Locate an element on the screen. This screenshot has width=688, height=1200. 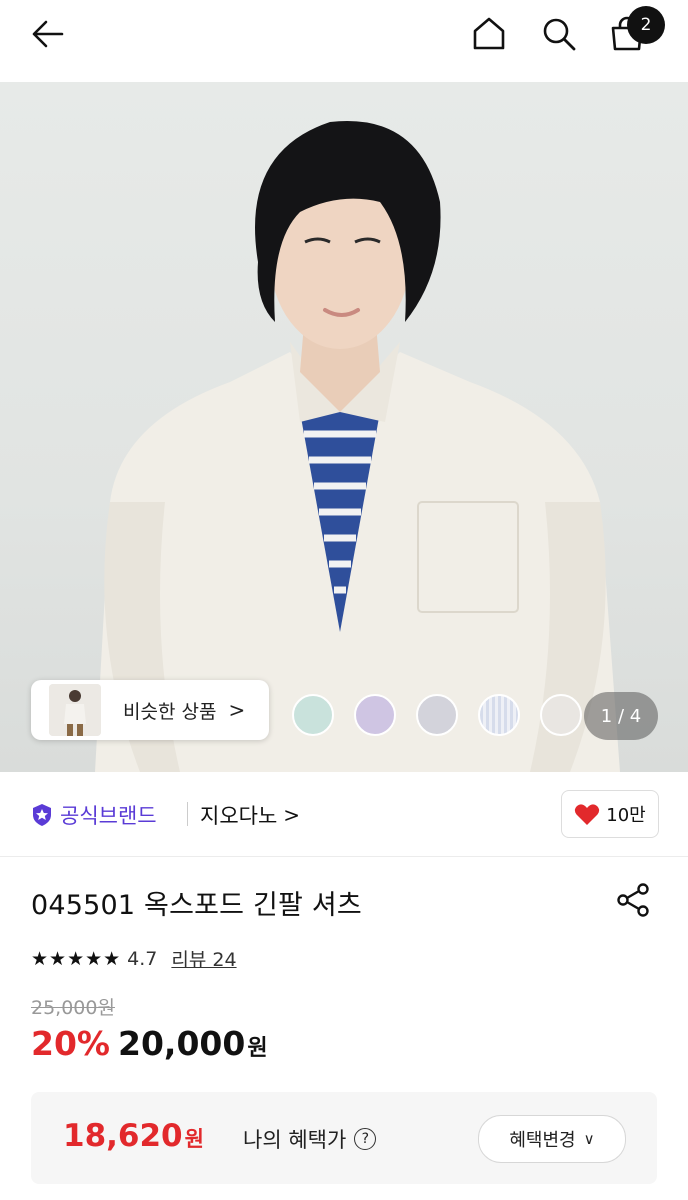
brand-name: 지오다노 is located at coordinates (239, 816).